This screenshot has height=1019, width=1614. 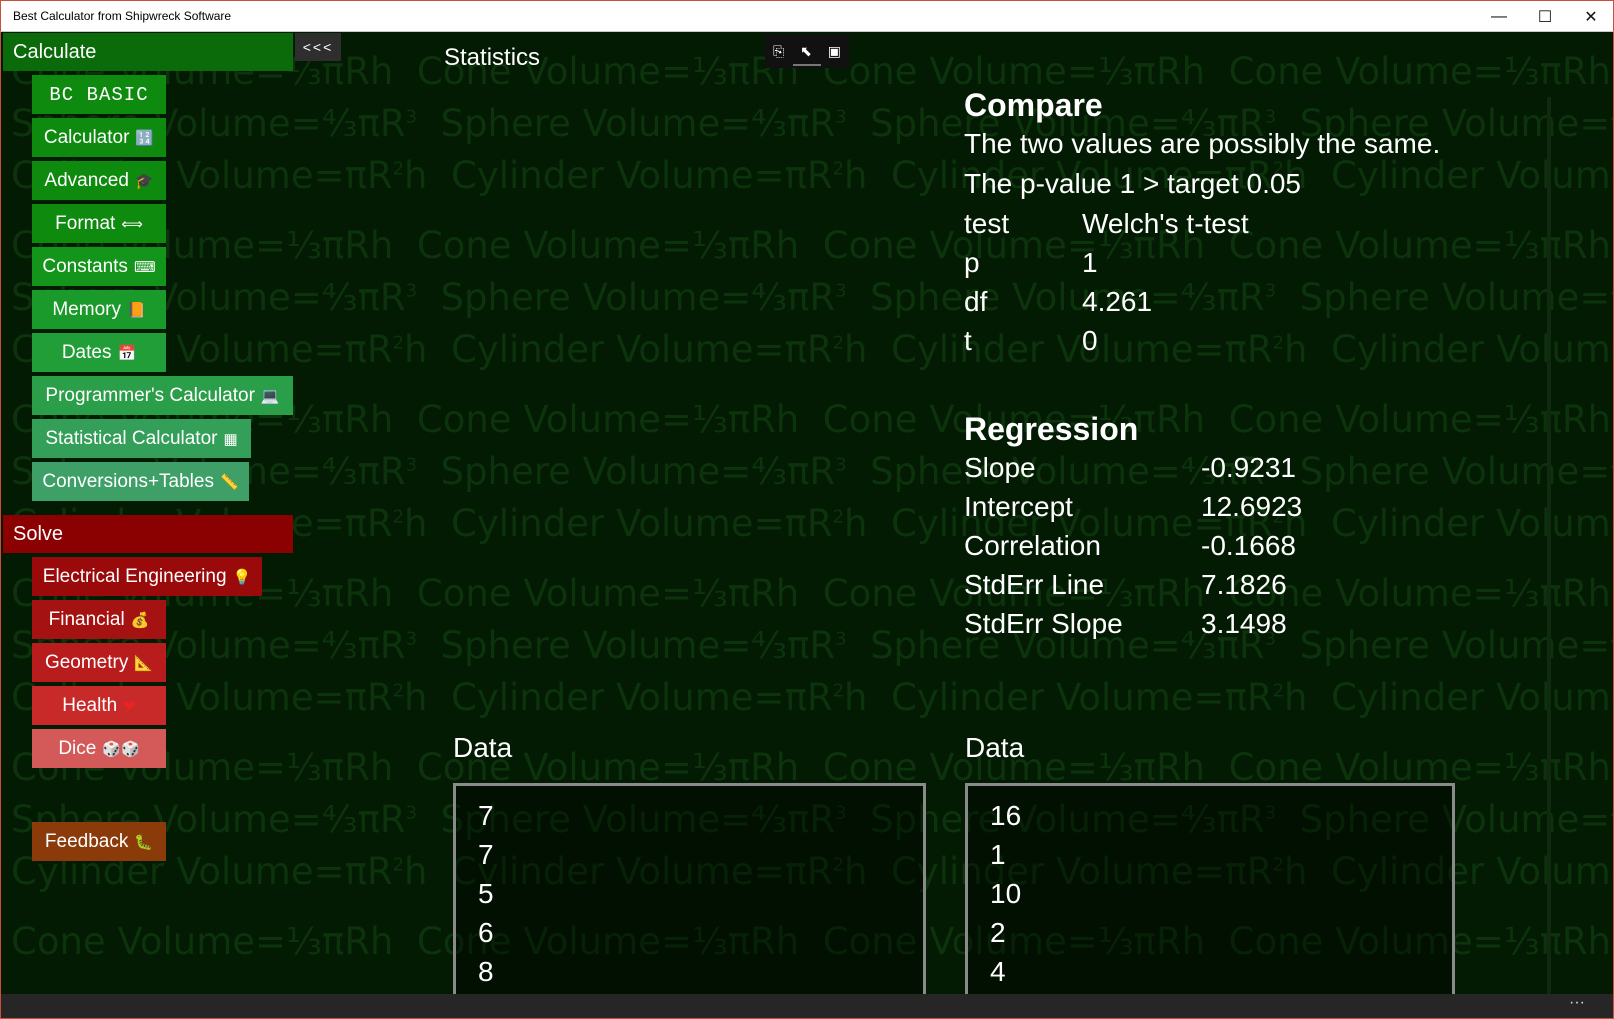 I want to click on dice-icon: 🎲🎲, so click(x=121, y=749).